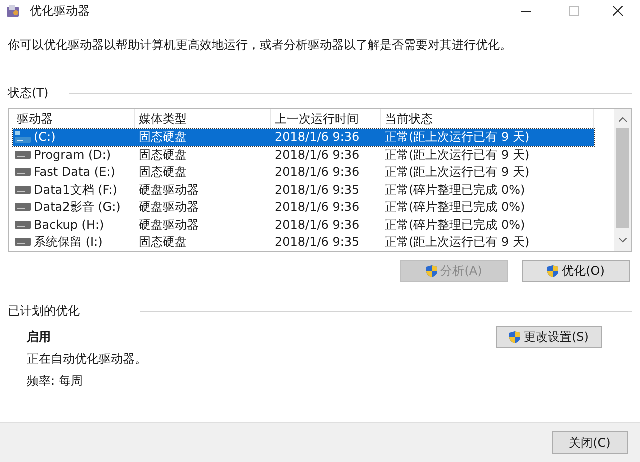 The image size is (640, 462). I want to click on close-dialog-button: 关闭(C), so click(590, 442).